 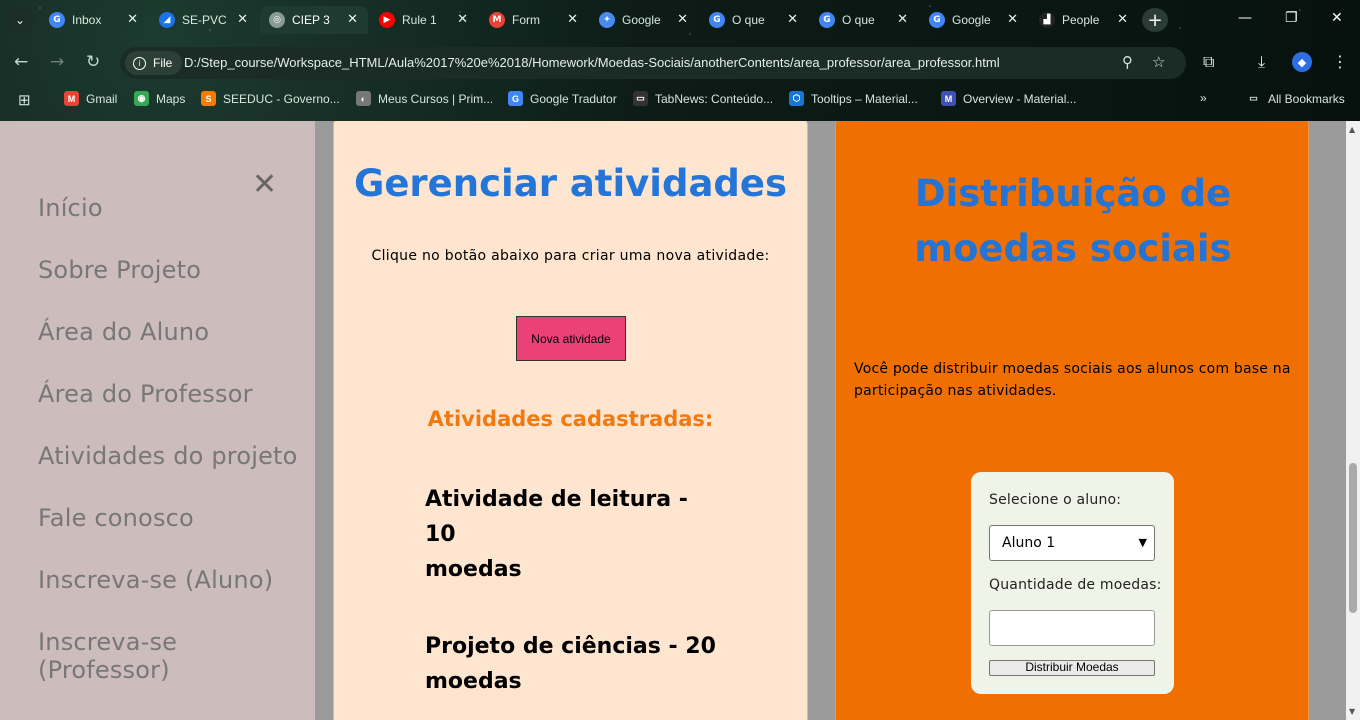 I want to click on close-window-icon: ✕, so click(x=1337, y=18).